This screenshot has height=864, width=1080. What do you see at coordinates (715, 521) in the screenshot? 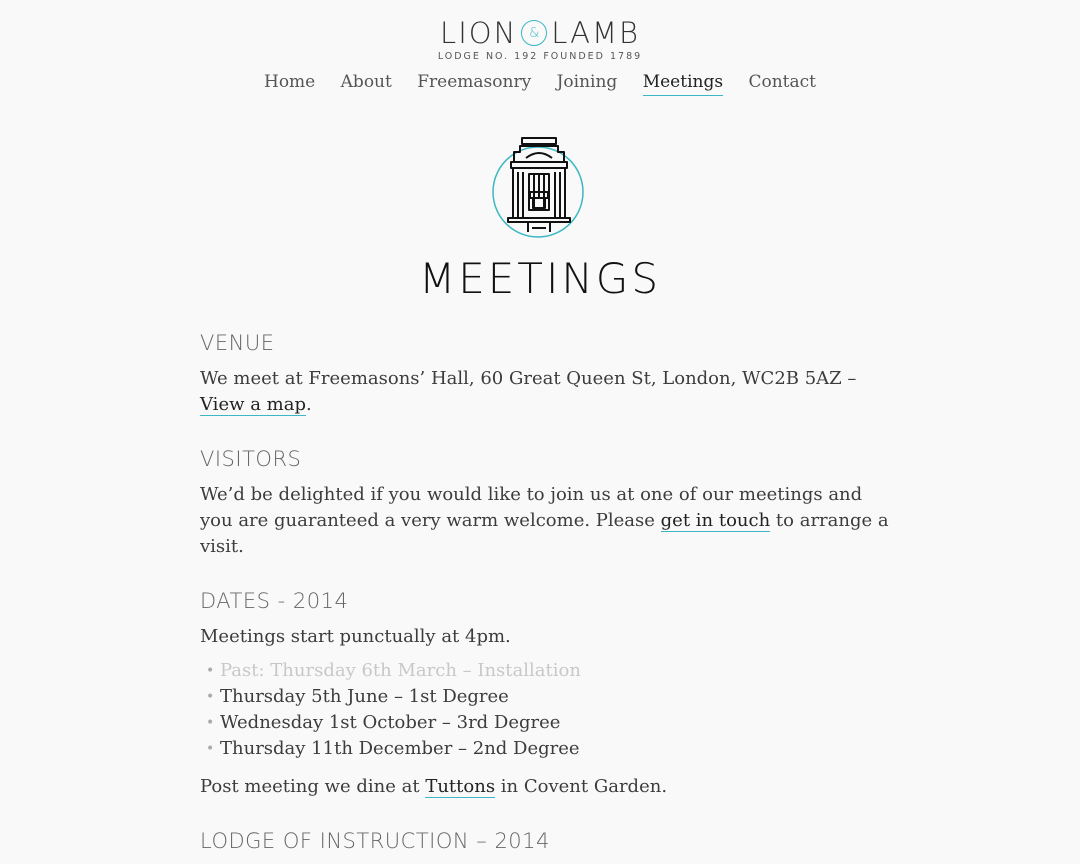
I see `get-in-touch-link: get in touch` at bounding box center [715, 521].